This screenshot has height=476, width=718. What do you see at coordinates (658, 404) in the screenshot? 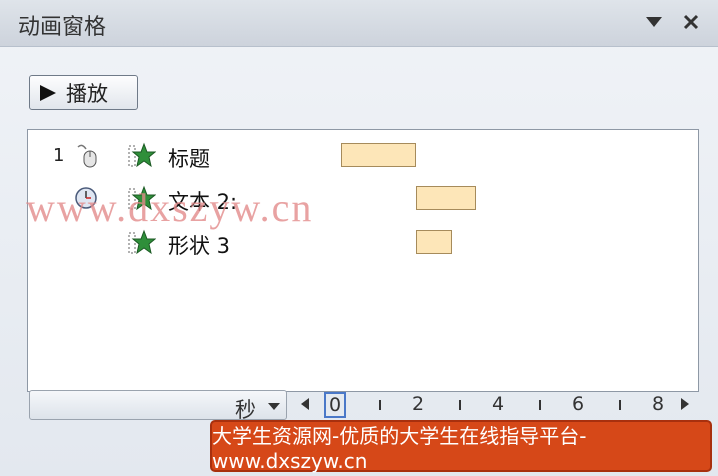
I see `tick-label: 8` at bounding box center [658, 404].